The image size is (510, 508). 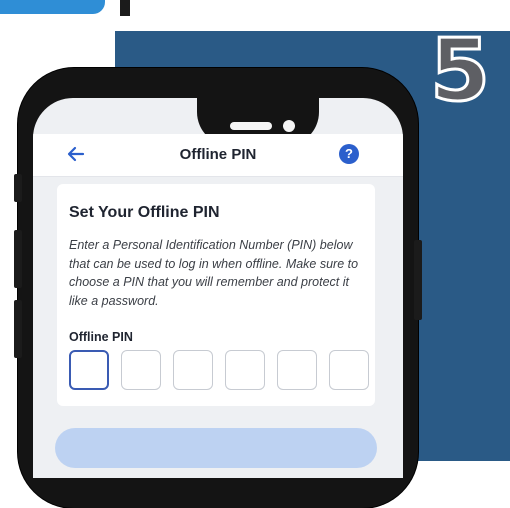 I want to click on question-circle-icon: ?, so click(x=349, y=153).